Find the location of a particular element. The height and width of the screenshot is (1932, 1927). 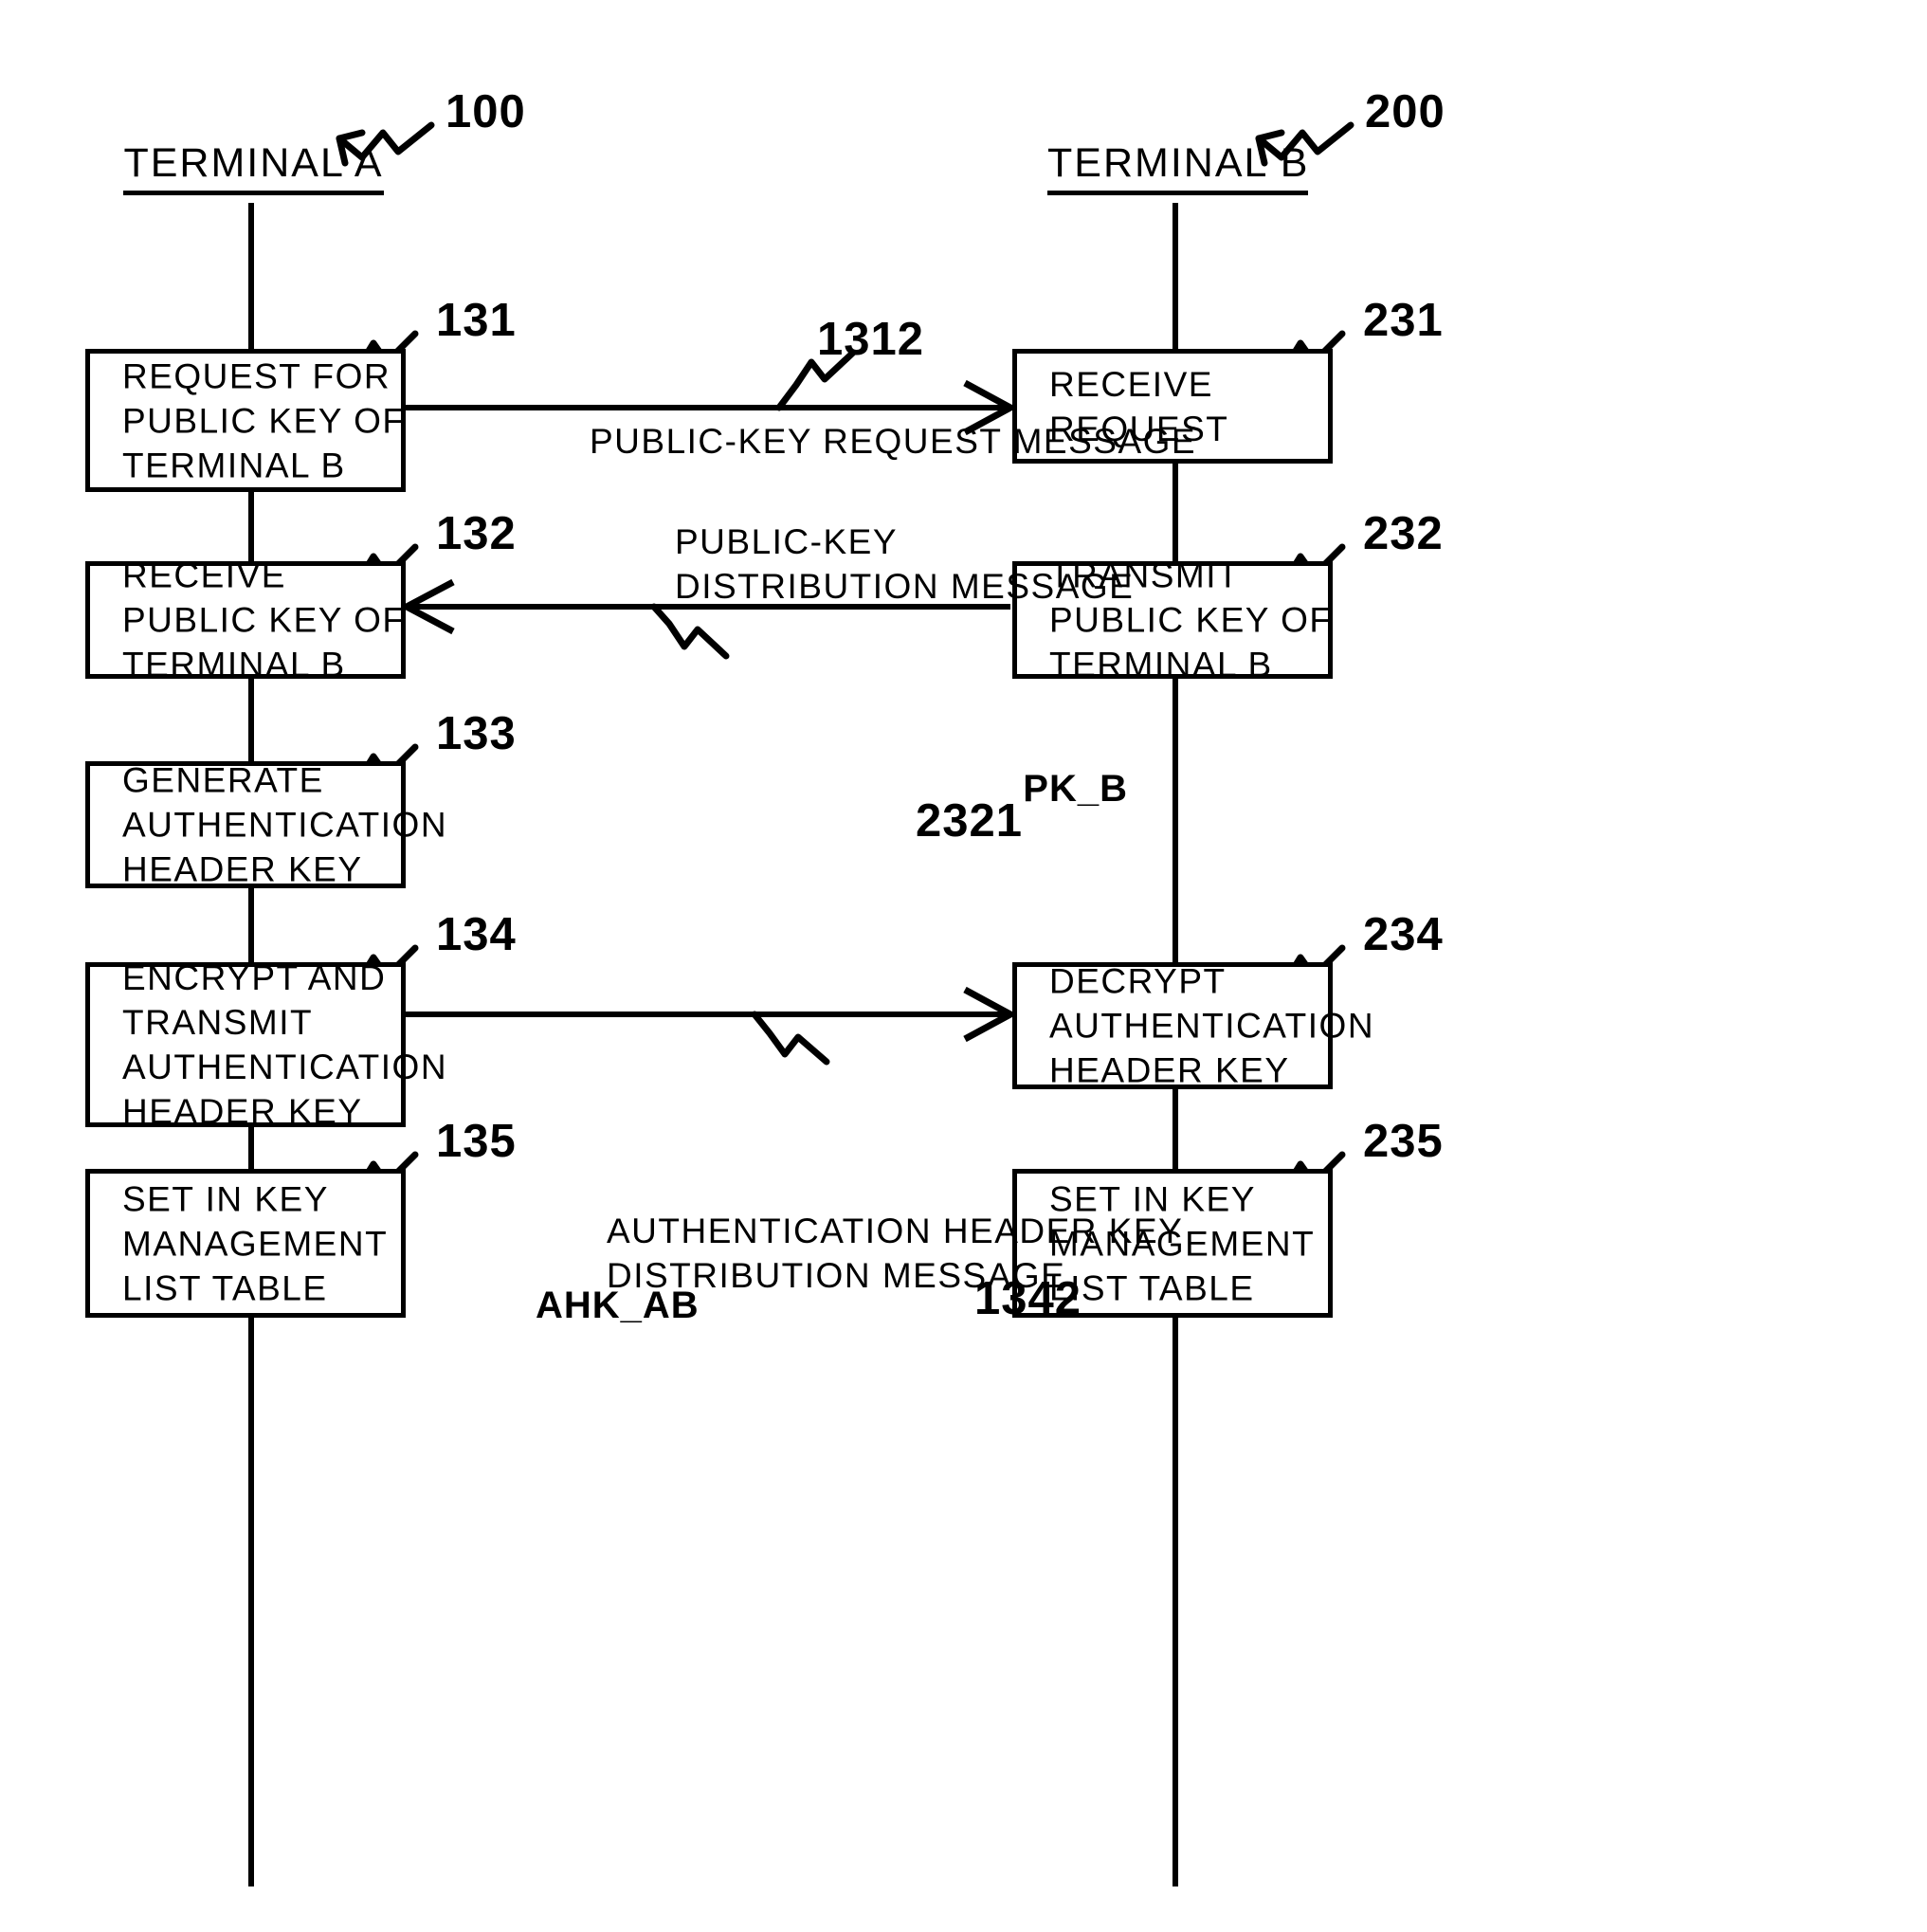

terminal-b-underline is located at coordinates (1177, 193).